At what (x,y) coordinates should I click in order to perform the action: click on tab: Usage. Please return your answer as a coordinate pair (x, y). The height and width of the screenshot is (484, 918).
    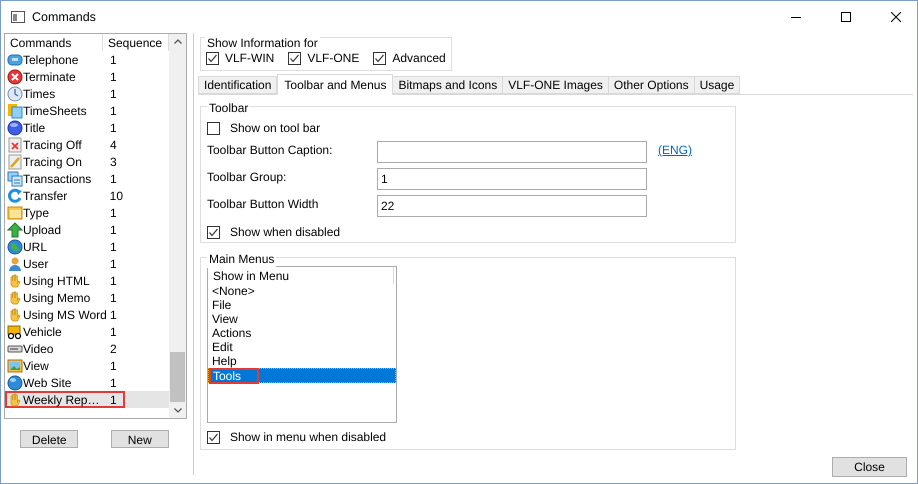
    Looking at the image, I should click on (717, 85).